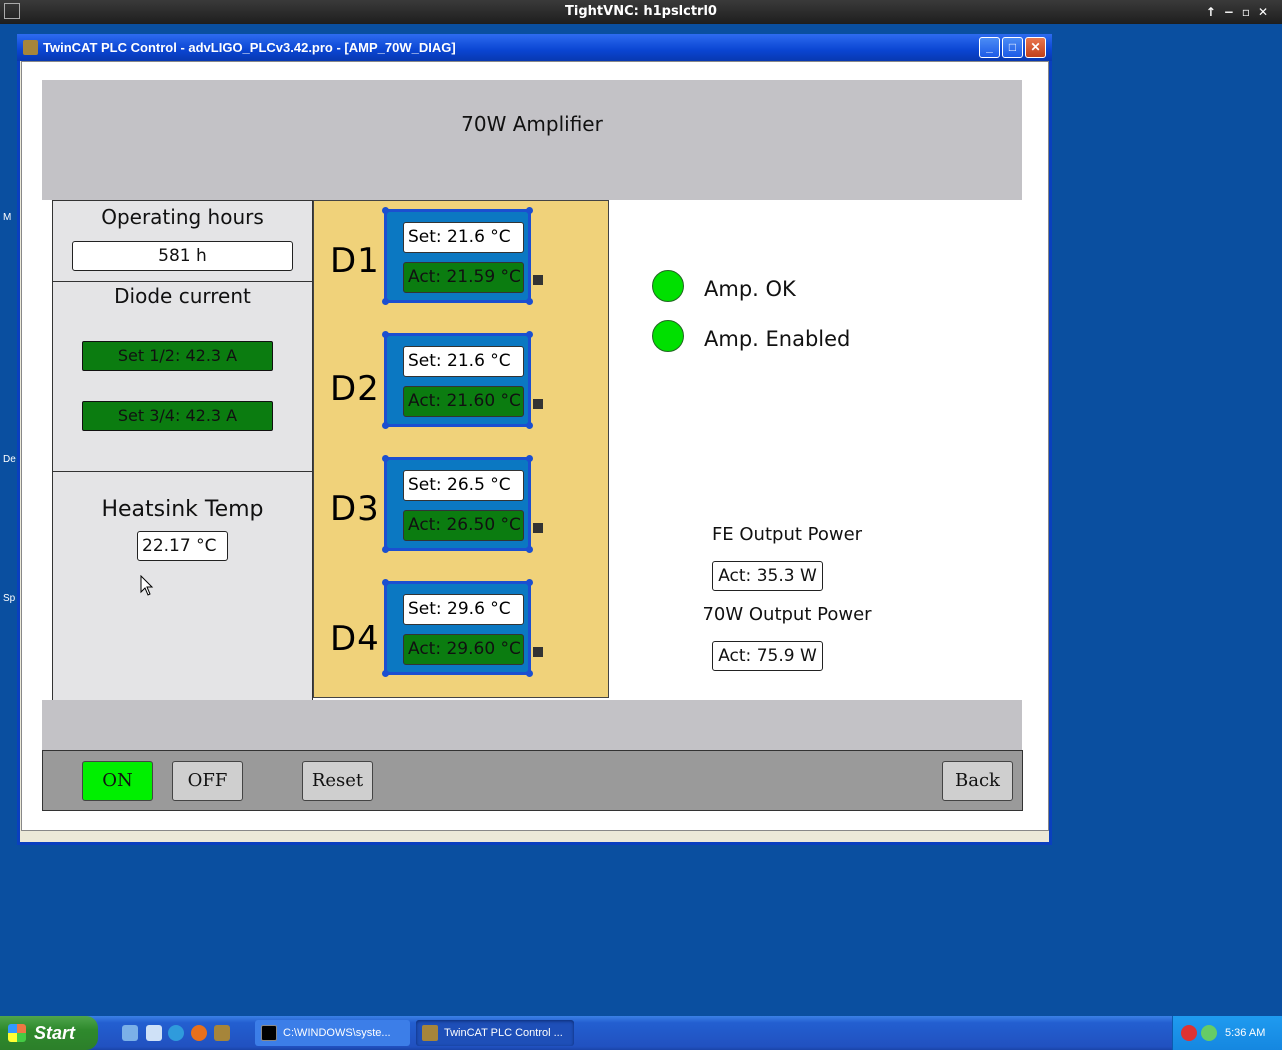 The height and width of the screenshot is (1050, 1282). I want to click on reset-button: Reset, so click(337, 781).